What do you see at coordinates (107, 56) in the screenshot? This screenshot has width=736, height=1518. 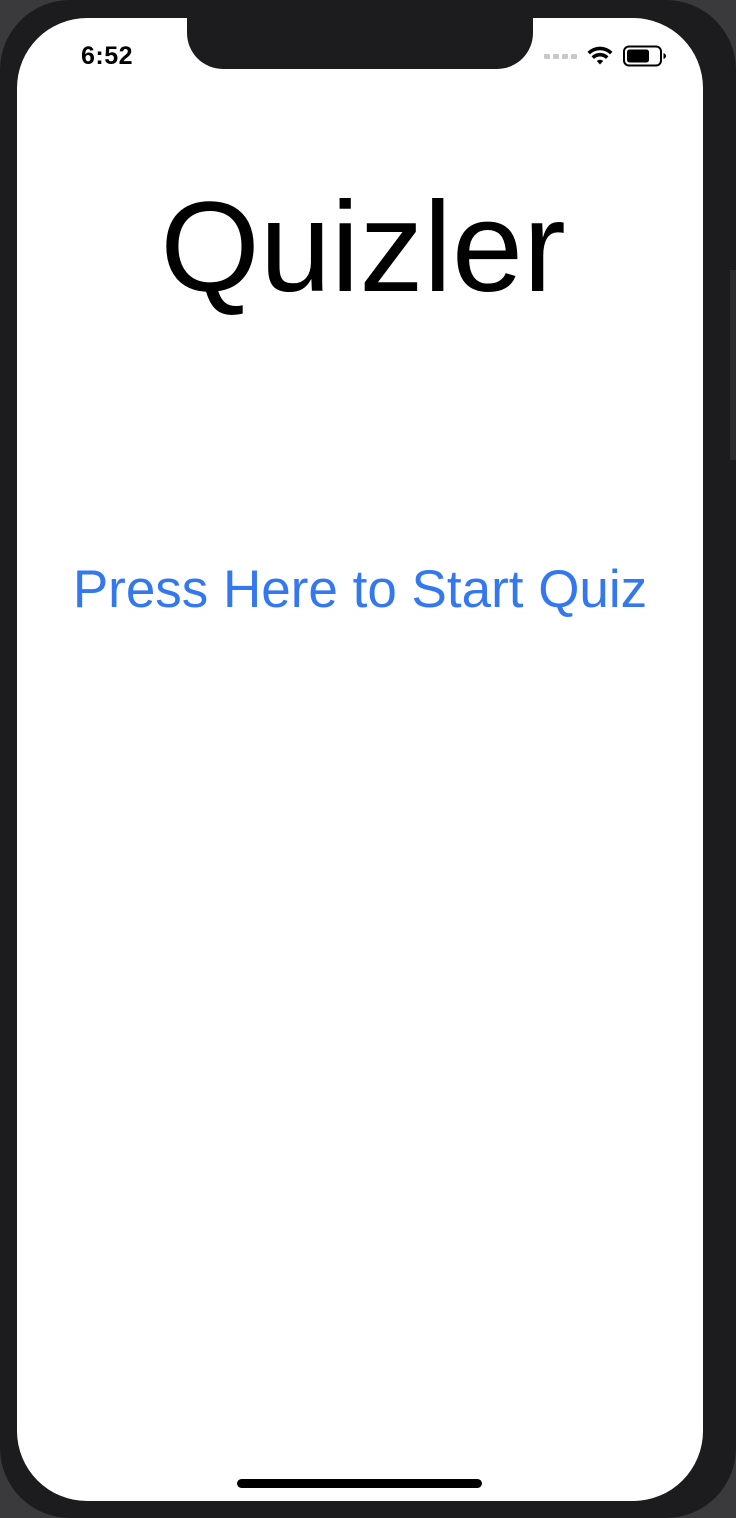 I see `status-bar-time: 6:52` at bounding box center [107, 56].